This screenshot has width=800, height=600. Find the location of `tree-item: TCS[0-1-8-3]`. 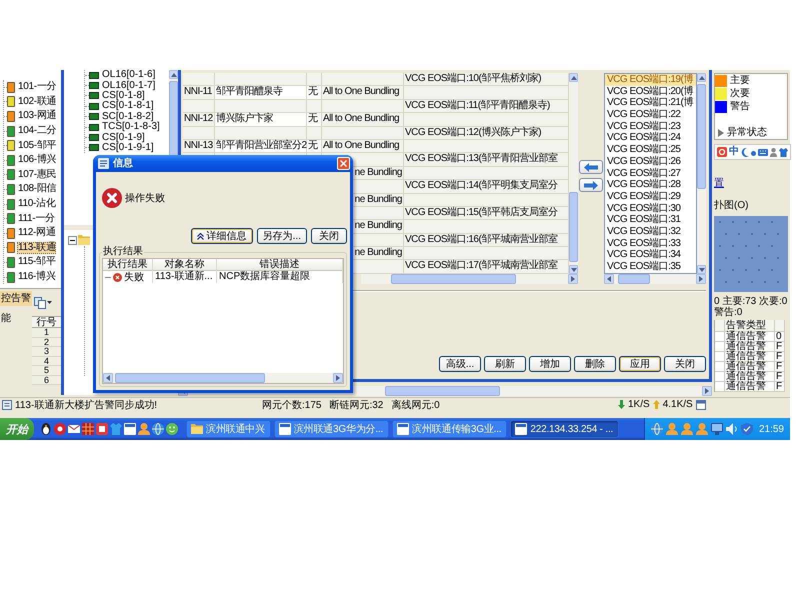

tree-item: TCS[0-1-8-3] is located at coordinates (131, 127).